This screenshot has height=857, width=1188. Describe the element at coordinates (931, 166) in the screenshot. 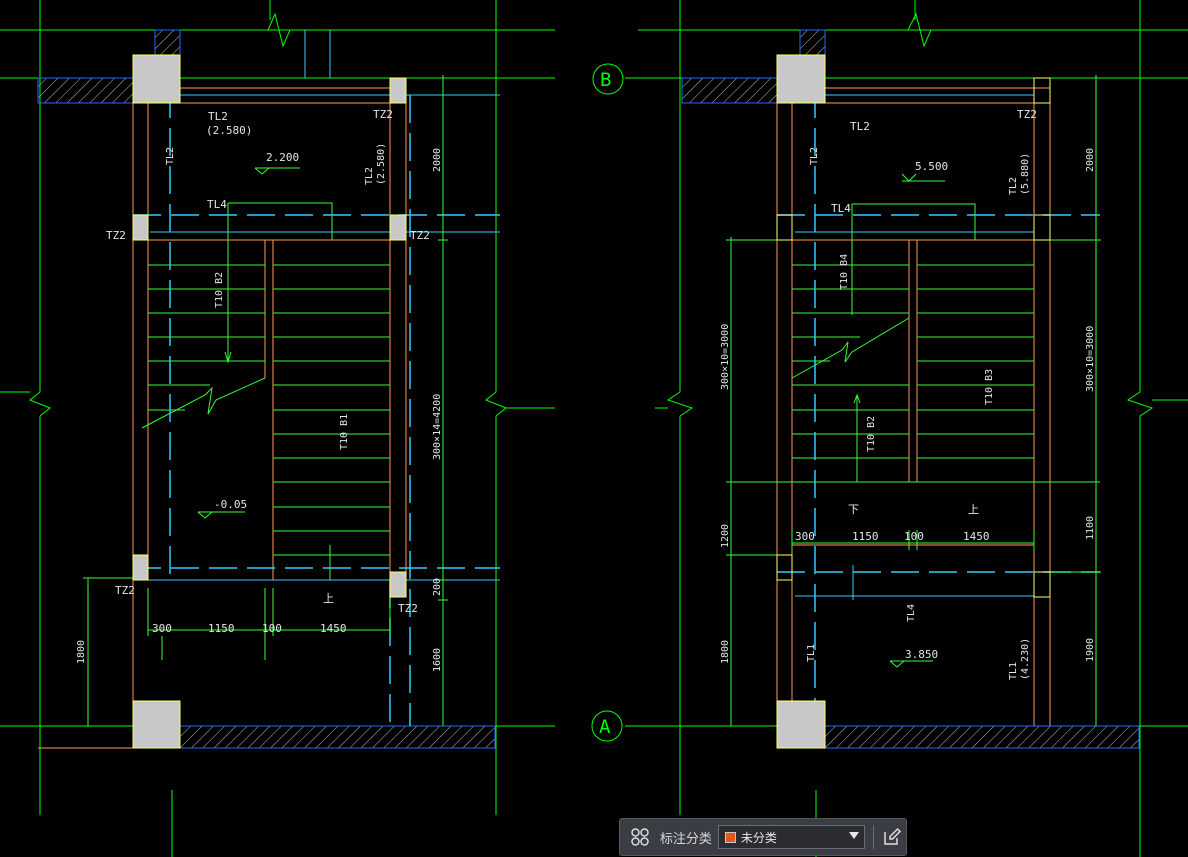

I see `label-elev-landing-top: 5.500` at that location.